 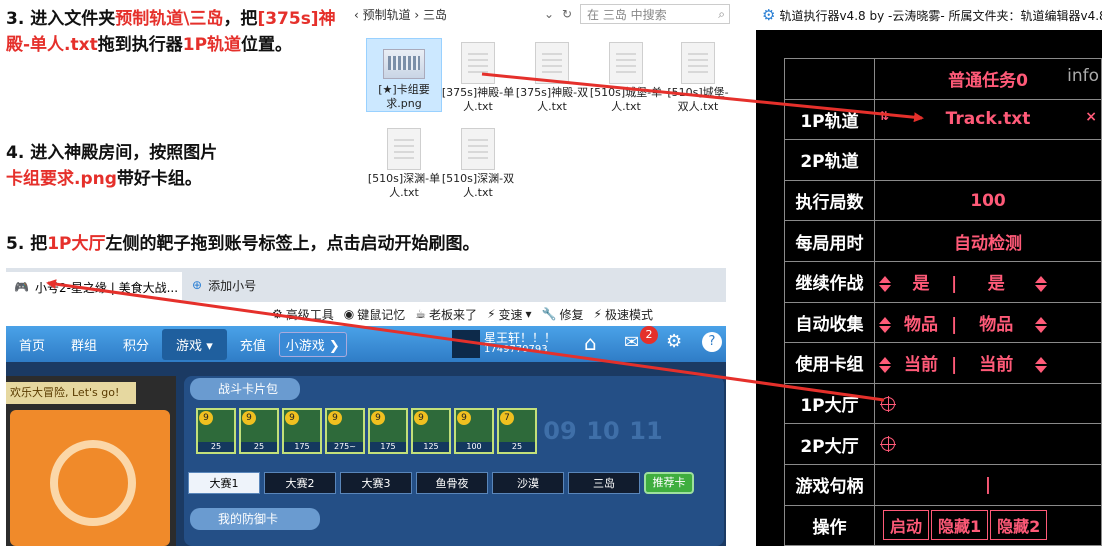 What do you see at coordinates (303, 314) in the screenshot?
I see `advanced-tools-button: ⚙ 高级工具` at bounding box center [303, 314].